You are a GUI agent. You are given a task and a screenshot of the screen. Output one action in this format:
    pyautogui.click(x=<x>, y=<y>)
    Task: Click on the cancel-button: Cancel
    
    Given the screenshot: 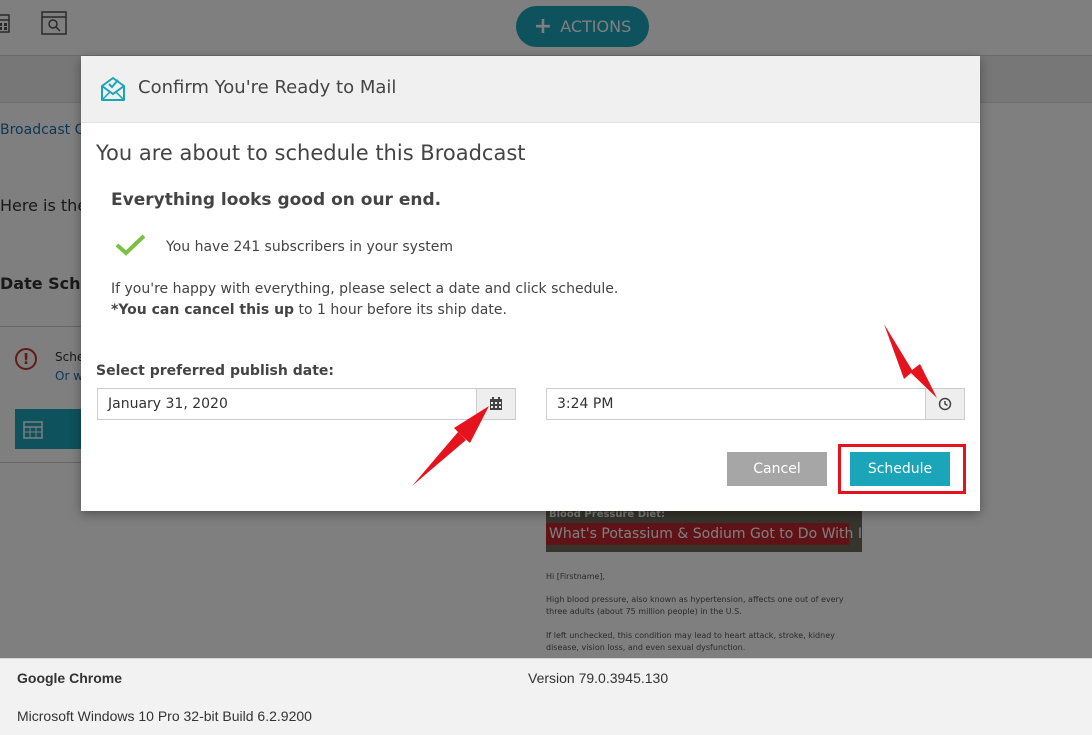 What is the action you would take?
    pyautogui.click(x=777, y=469)
    